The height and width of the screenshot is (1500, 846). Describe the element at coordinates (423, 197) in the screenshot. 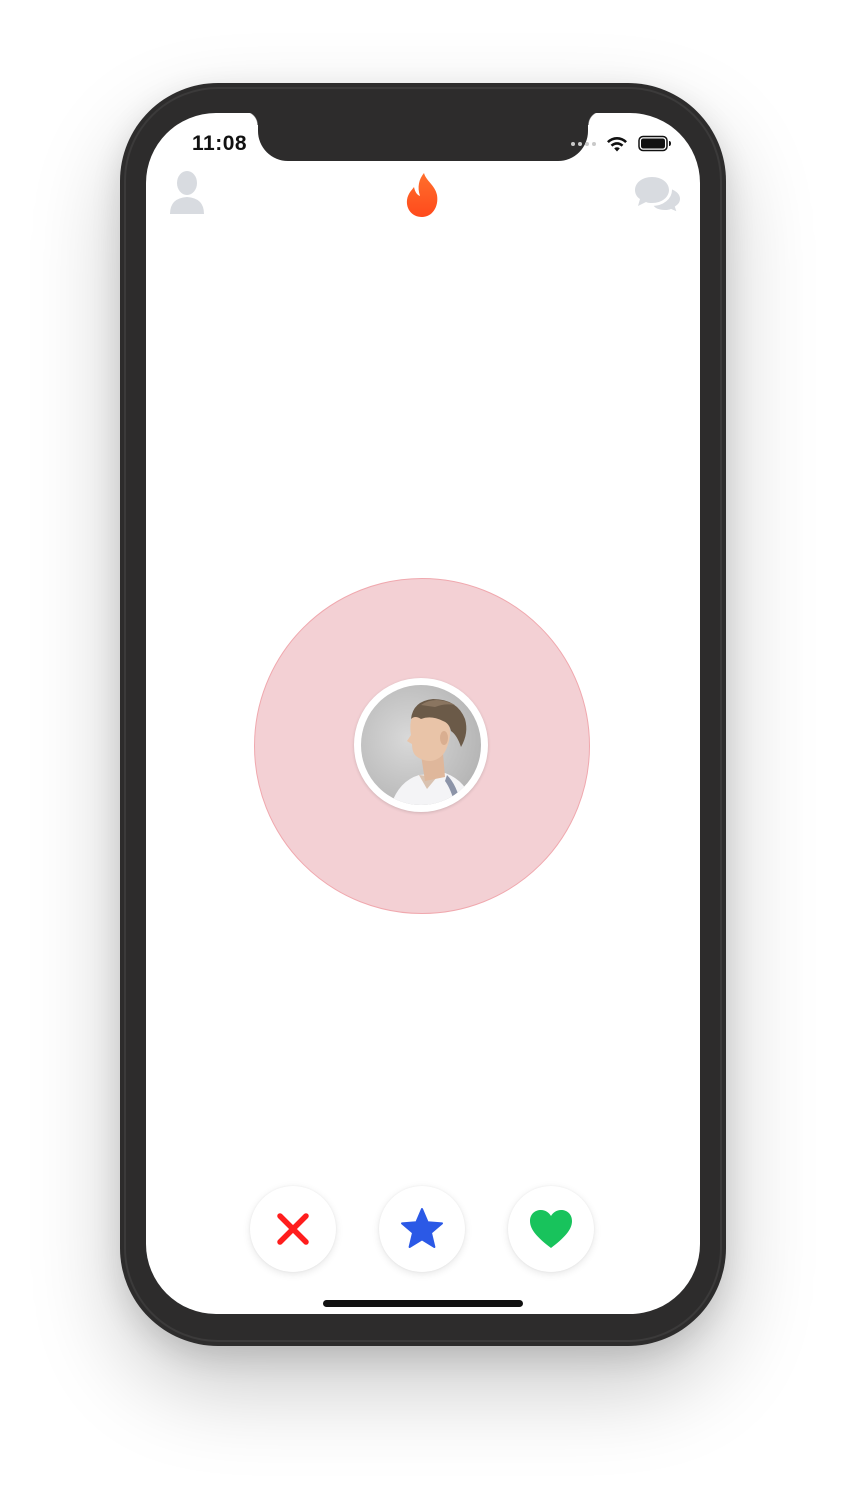

I see `flame-logo-icon` at that location.